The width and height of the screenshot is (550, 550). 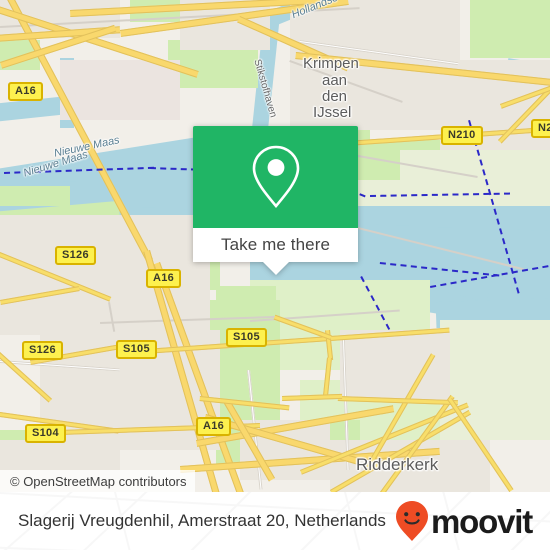 What do you see at coordinates (164, 278) in the screenshot?
I see `road-shield-a16-2: A16` at bounding box center [164, 278].